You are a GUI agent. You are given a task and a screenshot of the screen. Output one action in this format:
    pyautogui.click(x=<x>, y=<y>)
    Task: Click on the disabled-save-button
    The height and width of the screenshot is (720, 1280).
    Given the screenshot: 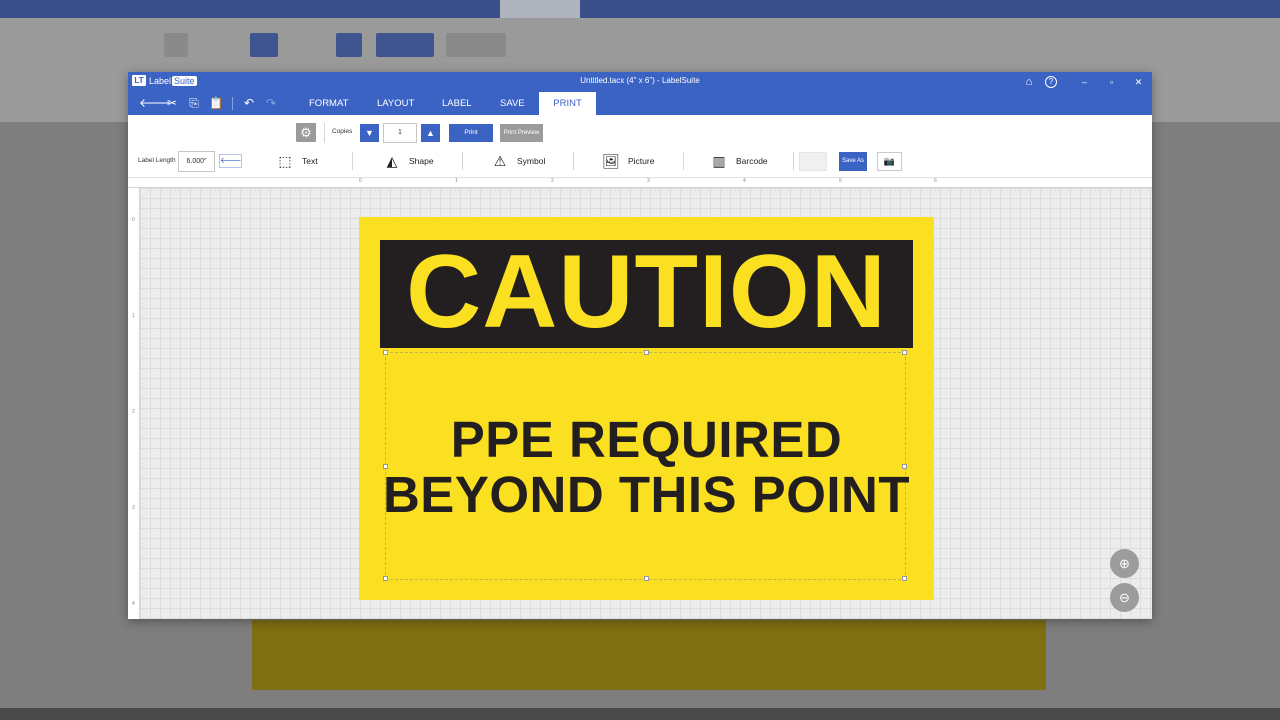 What is the action you would take?
    pyautogui.click(x=813, y=161)
    